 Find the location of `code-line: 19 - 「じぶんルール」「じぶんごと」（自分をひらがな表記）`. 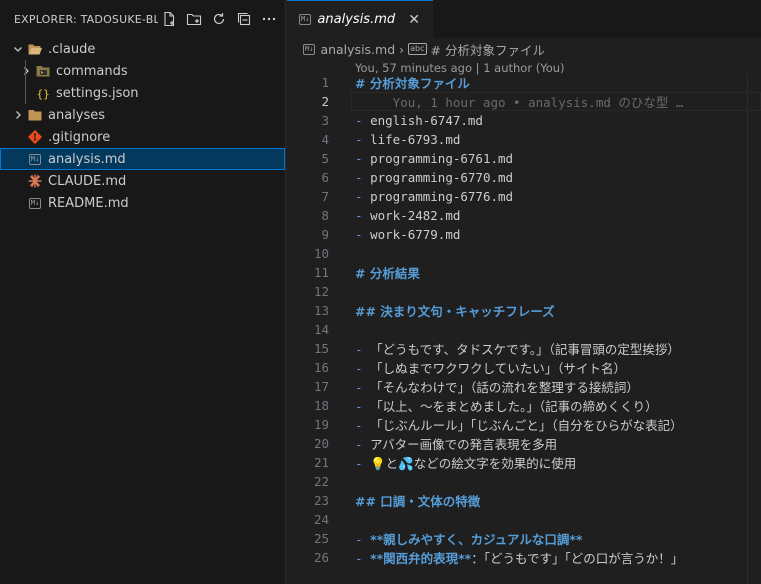

code-line: 19 - 「じぶんルール」「じぶんごと」（自分をひらがな表記） is located at coordinates (524, 424).